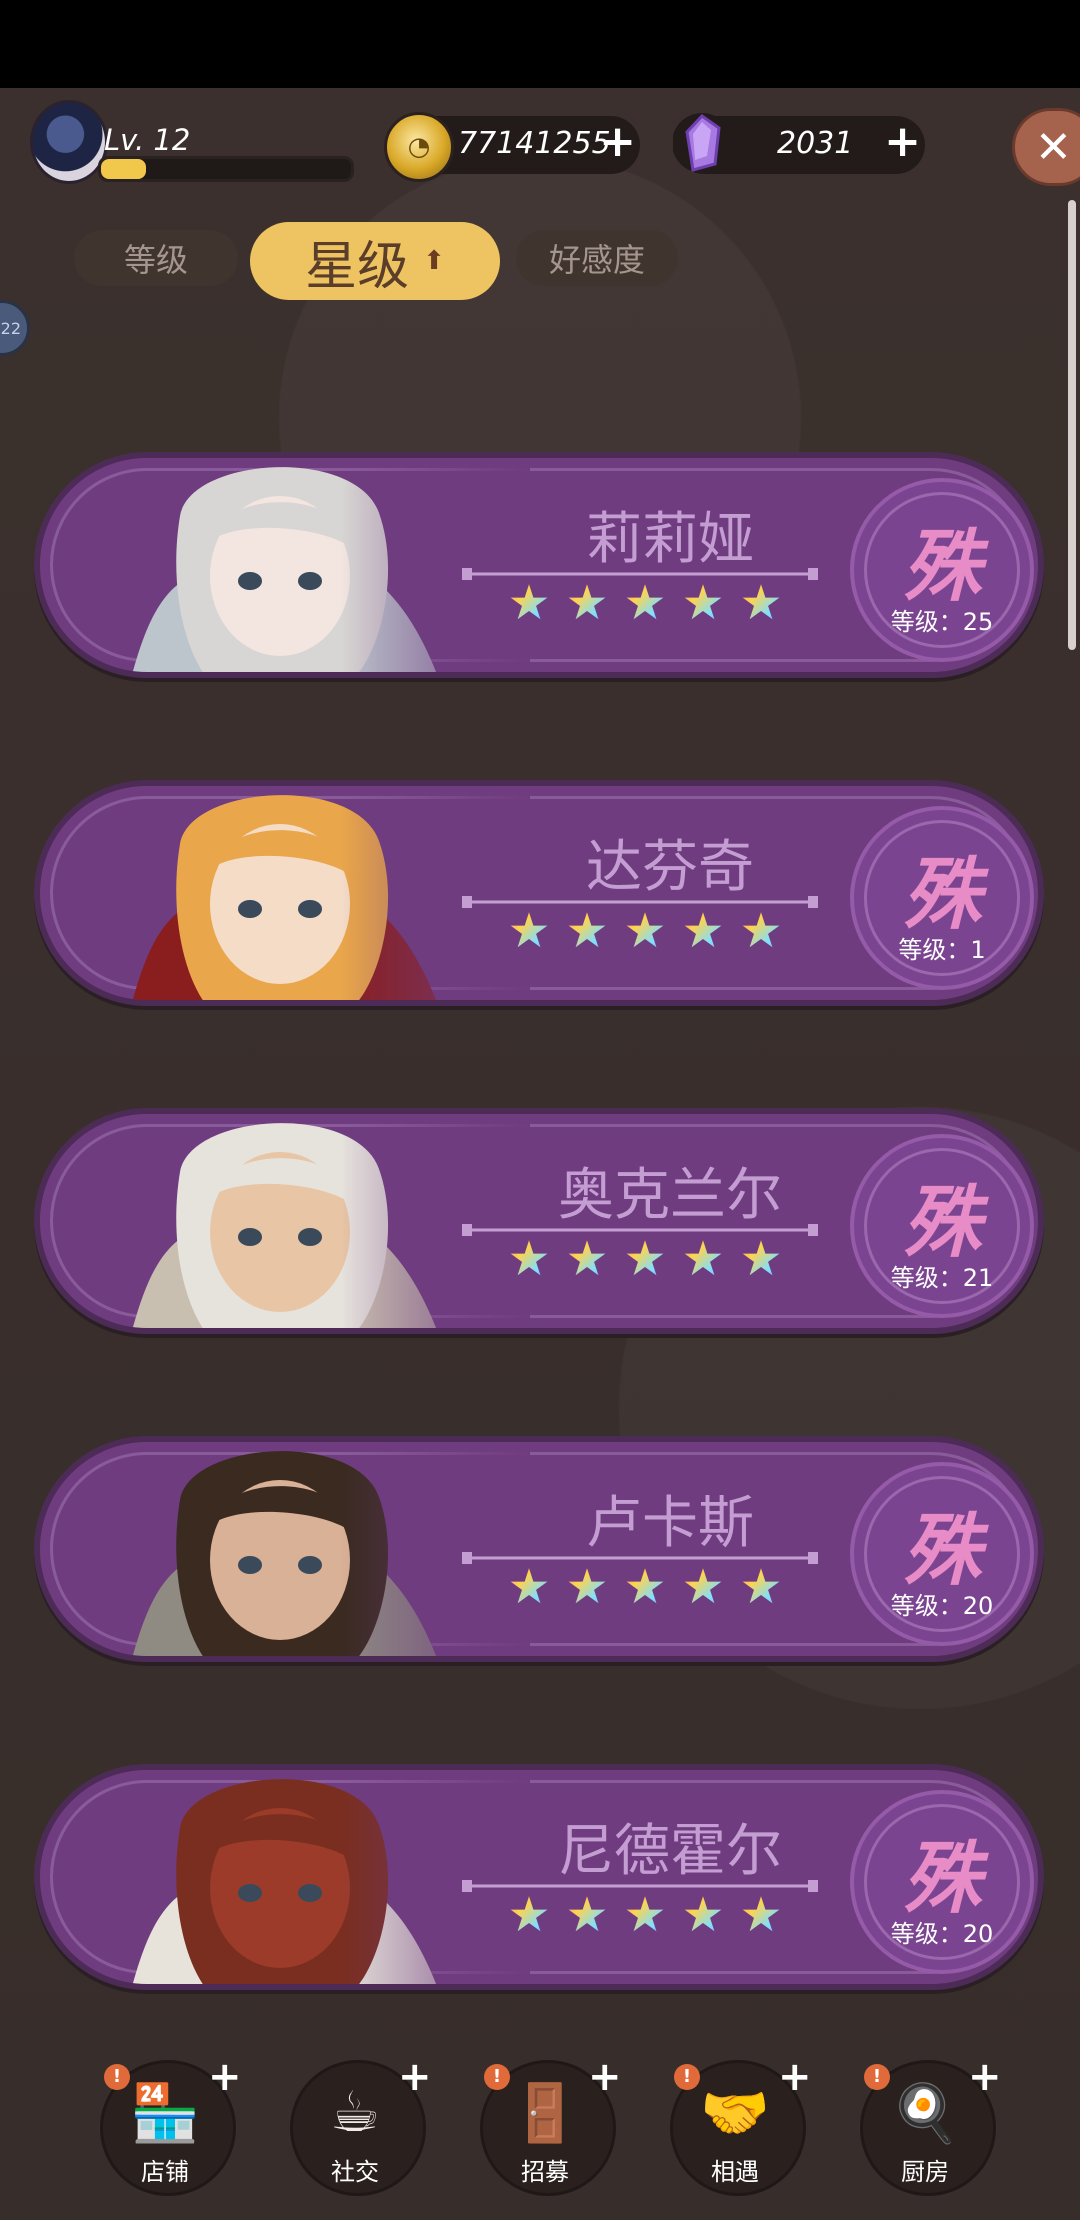 The image size is (1080, 2220). I want to click on nav-label: 相遇, so click(735, 2172).